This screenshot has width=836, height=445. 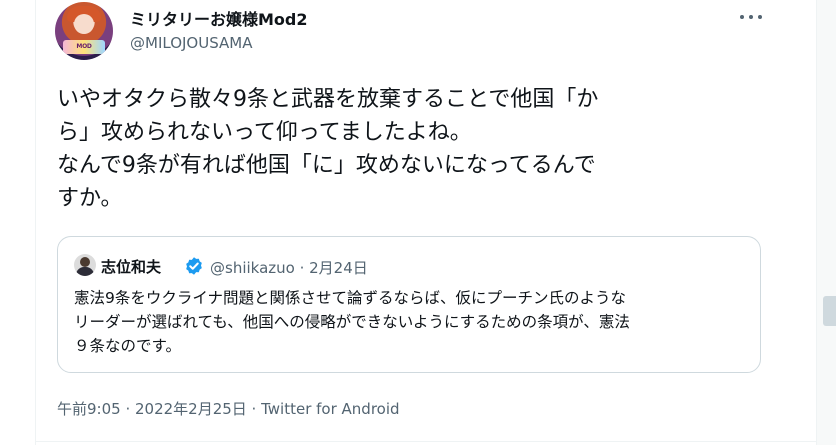 I want to click on avatar-head, so click(x=85, y=262).